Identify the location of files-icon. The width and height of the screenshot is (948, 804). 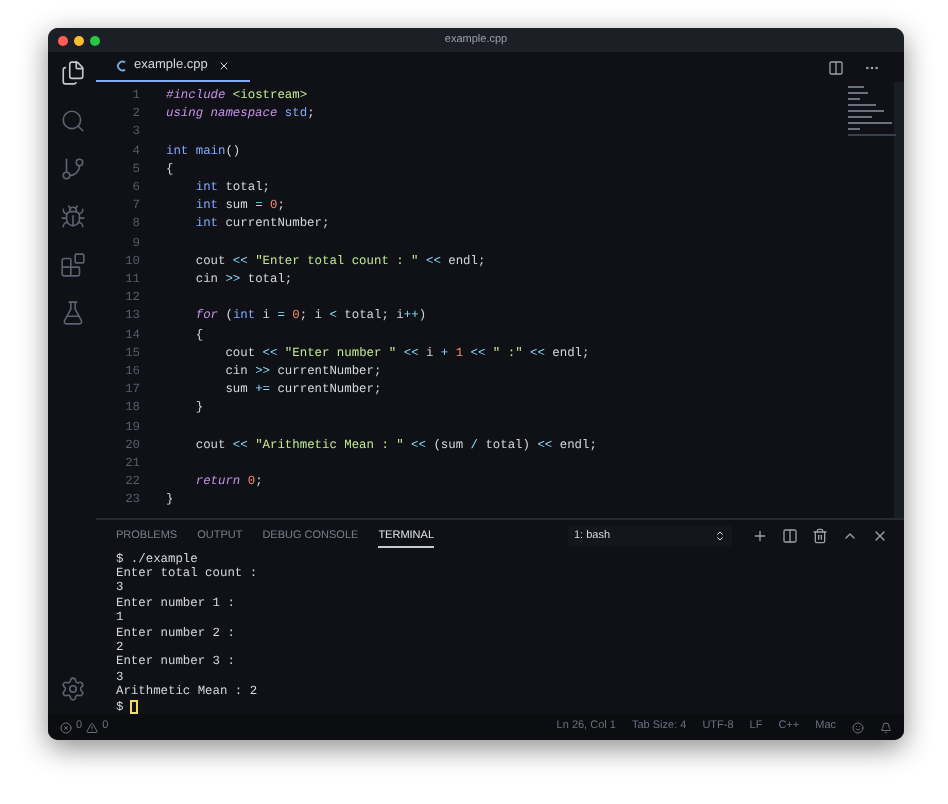
(72, 73).